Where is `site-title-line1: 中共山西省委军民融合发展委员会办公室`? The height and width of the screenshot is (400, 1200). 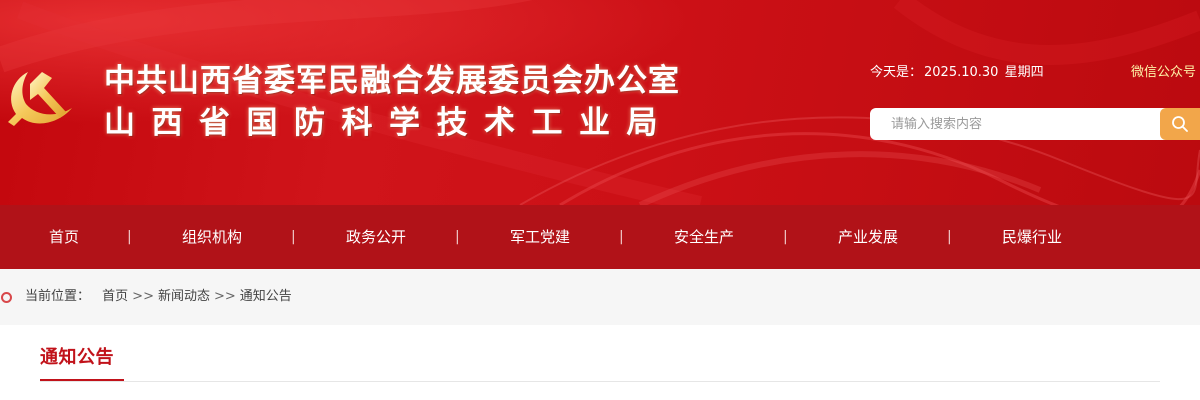 site-title-line1: 中共山西省委军民融合发展委员会办公室 is located at coordinates (392, 81).